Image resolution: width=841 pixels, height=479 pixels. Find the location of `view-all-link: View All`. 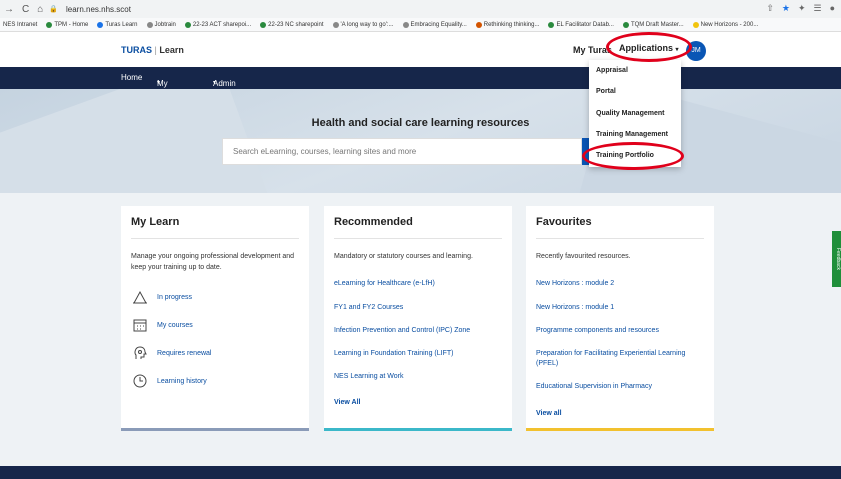

view-all-link: View All is located at coordinates (419, 403).